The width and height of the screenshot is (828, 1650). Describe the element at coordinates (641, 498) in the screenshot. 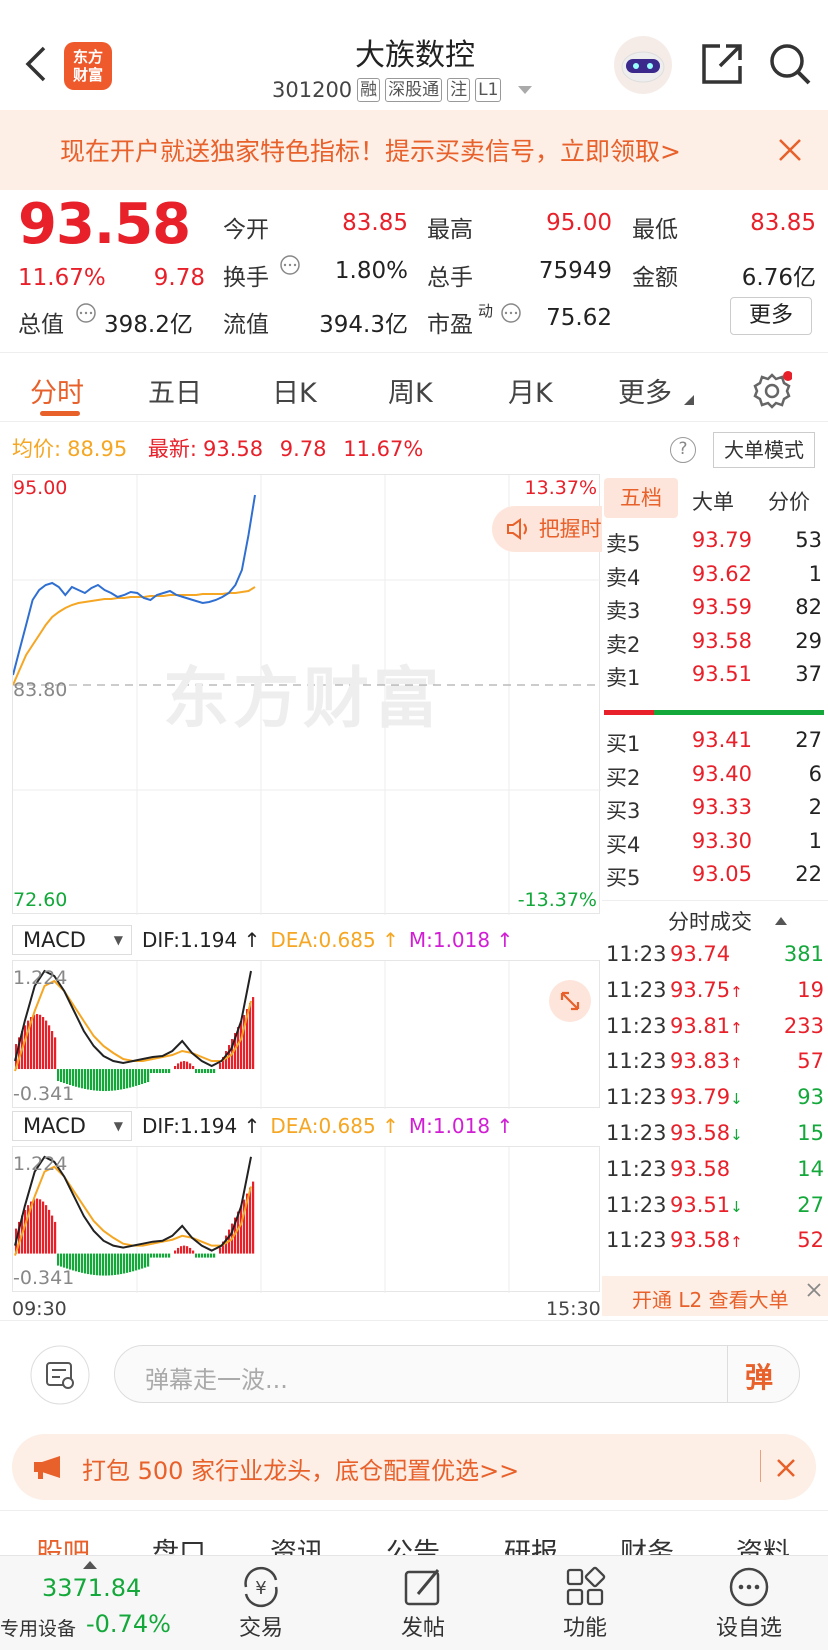

I see `tab-five-level: 五档` at that location.